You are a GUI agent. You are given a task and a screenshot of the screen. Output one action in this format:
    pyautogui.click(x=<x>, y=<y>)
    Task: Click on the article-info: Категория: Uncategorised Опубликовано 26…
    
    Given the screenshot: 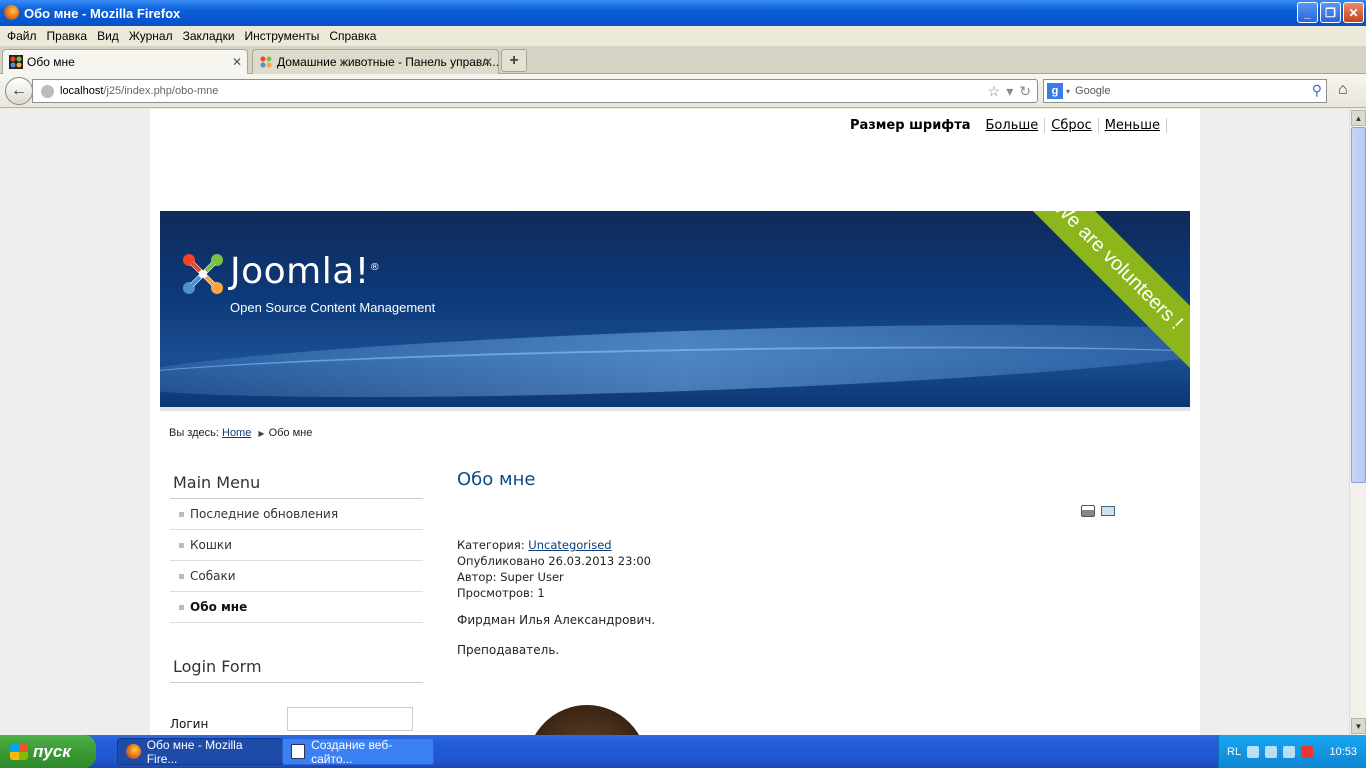 What is the action you would take?
    pyautogui.click(x=554, y=569)
    